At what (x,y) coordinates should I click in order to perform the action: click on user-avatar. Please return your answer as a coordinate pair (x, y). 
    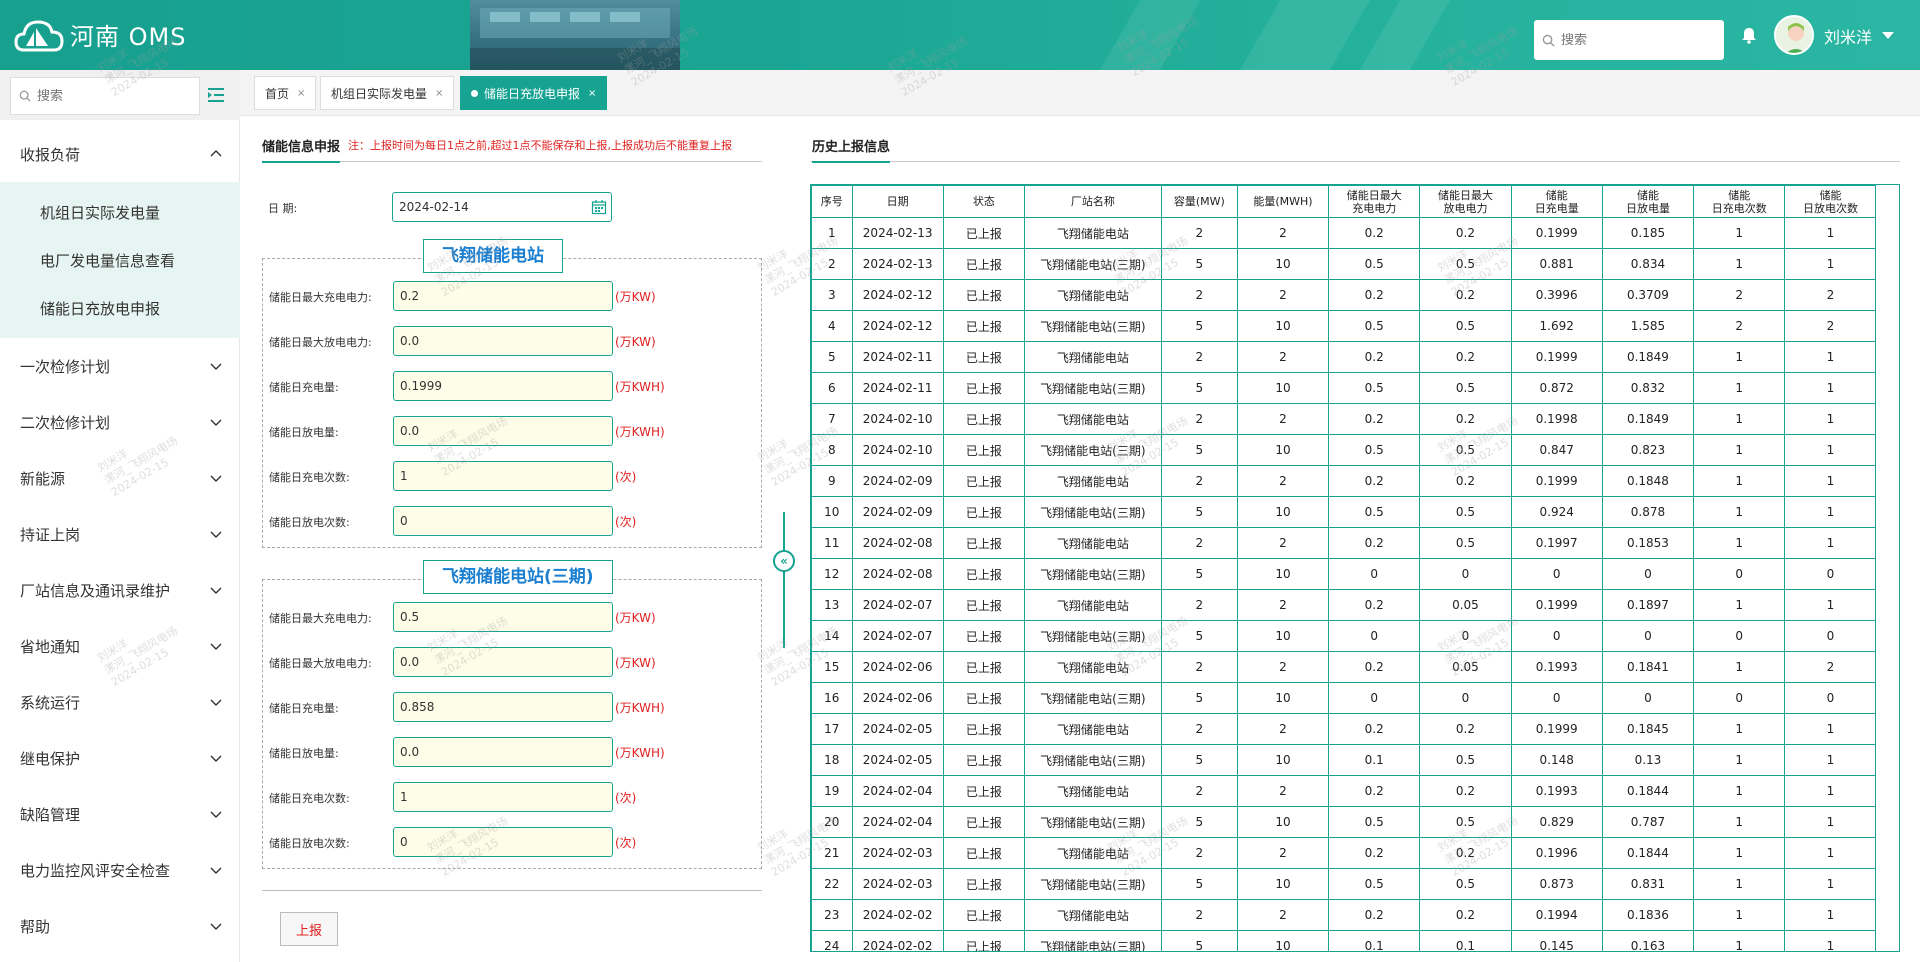
    Looking at the image, I should click on (1794, 35).